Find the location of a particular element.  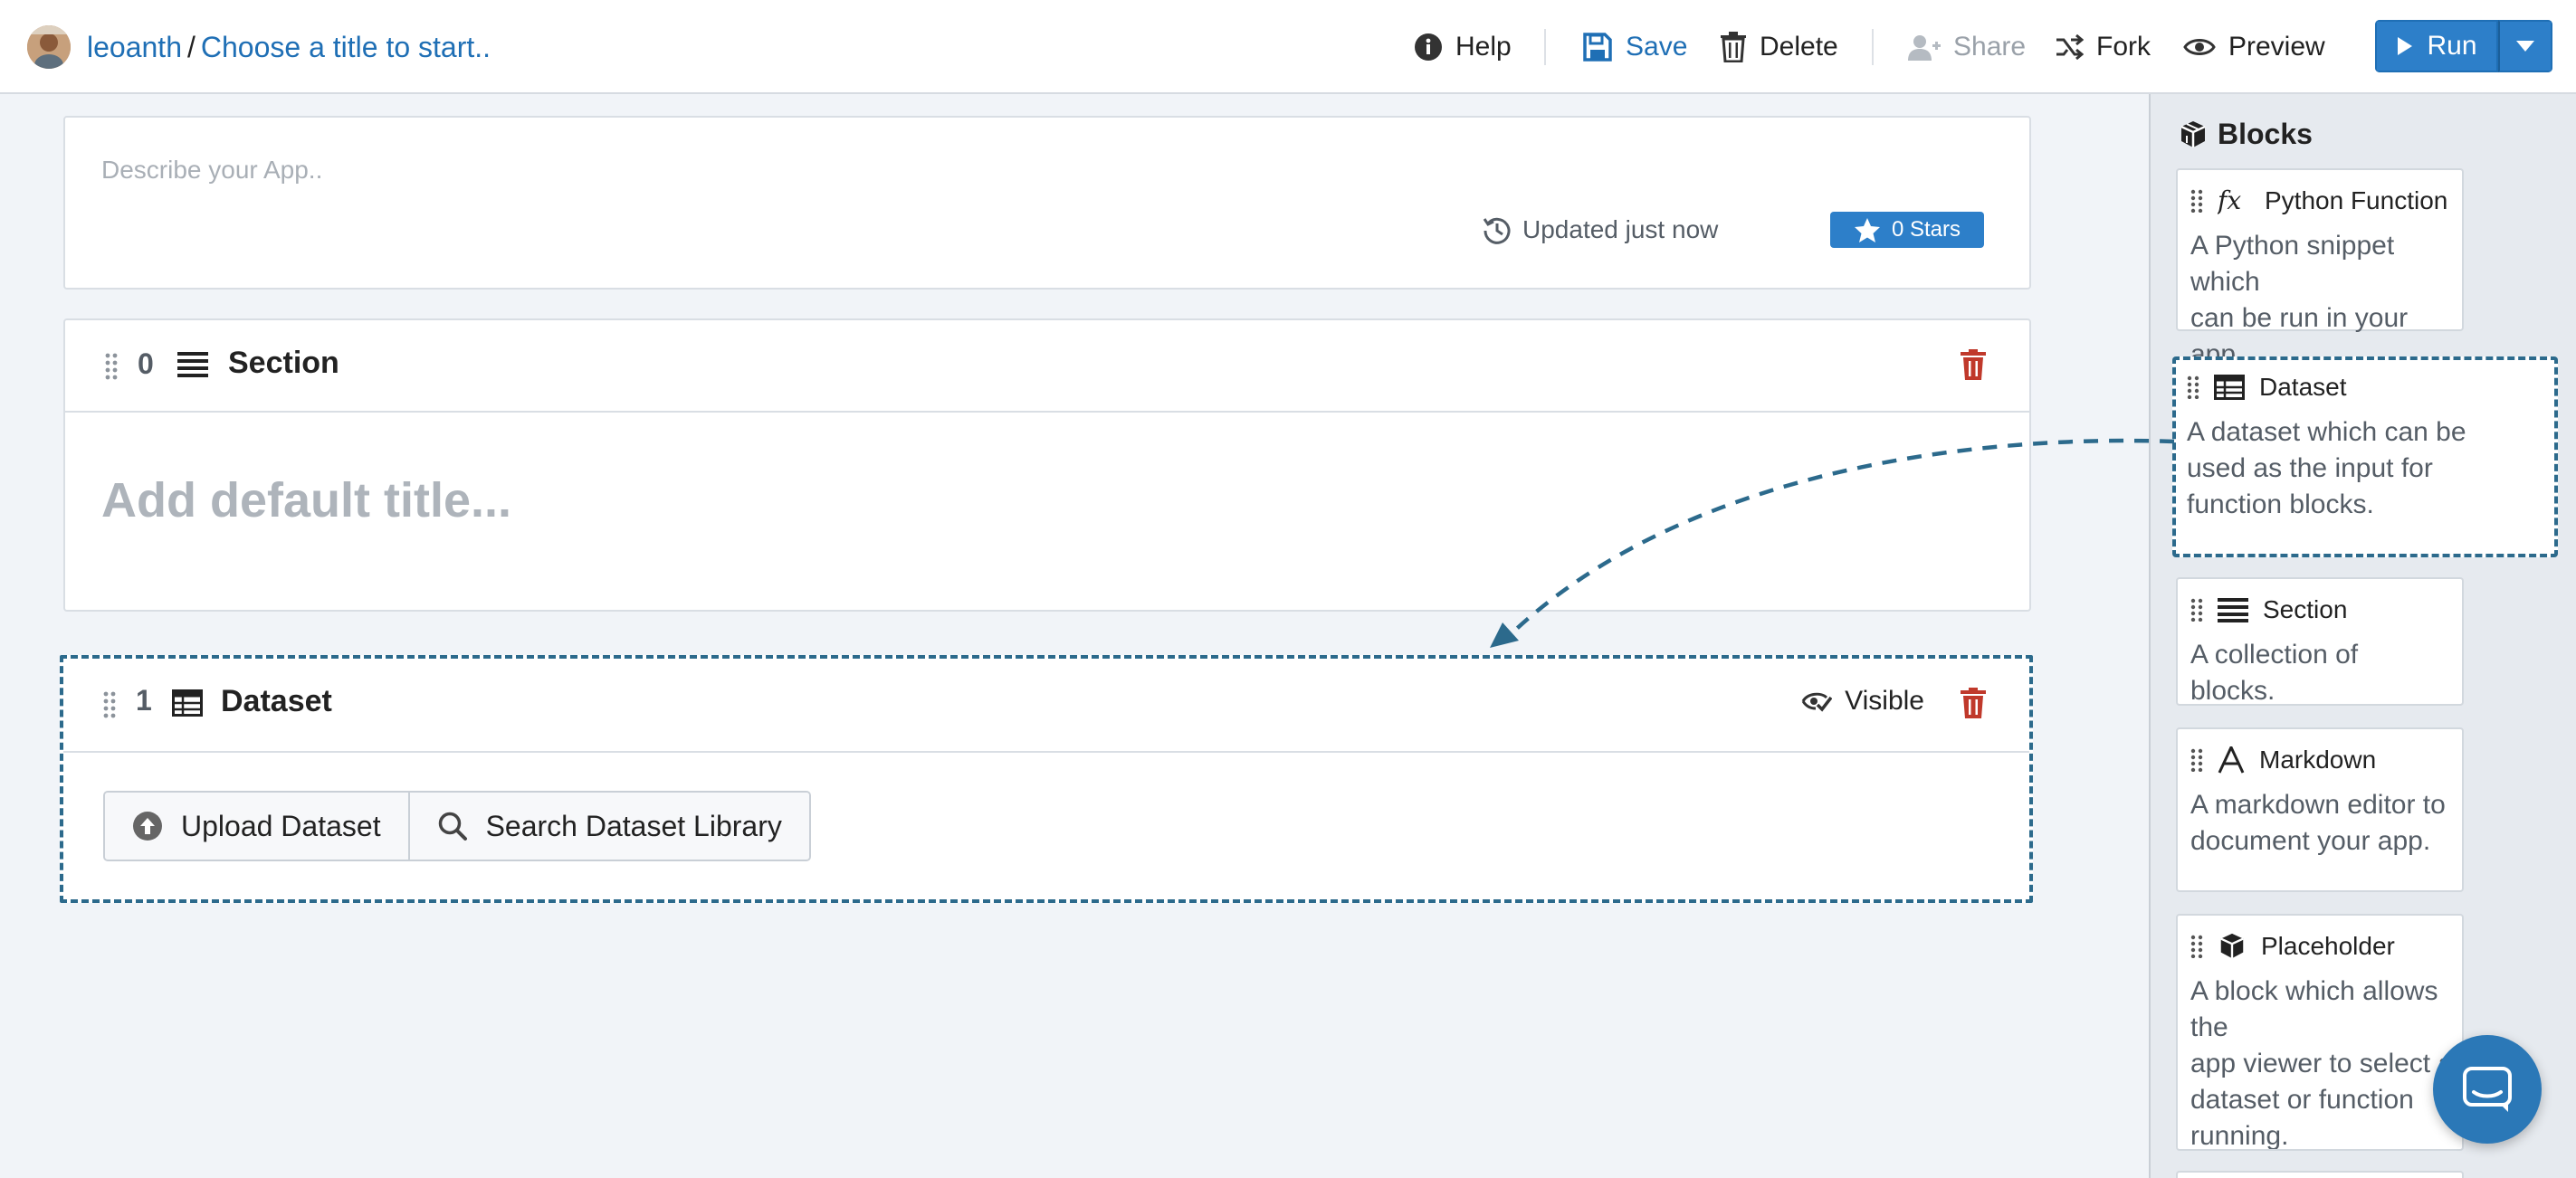

block-title: Section is located at coordinates (283, 363).